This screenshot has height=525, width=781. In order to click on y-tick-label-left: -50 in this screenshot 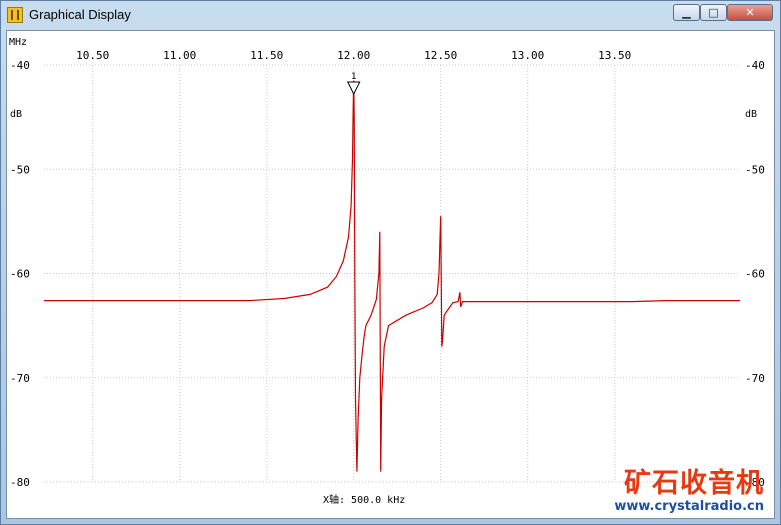, I will do `click(20, 169)`.